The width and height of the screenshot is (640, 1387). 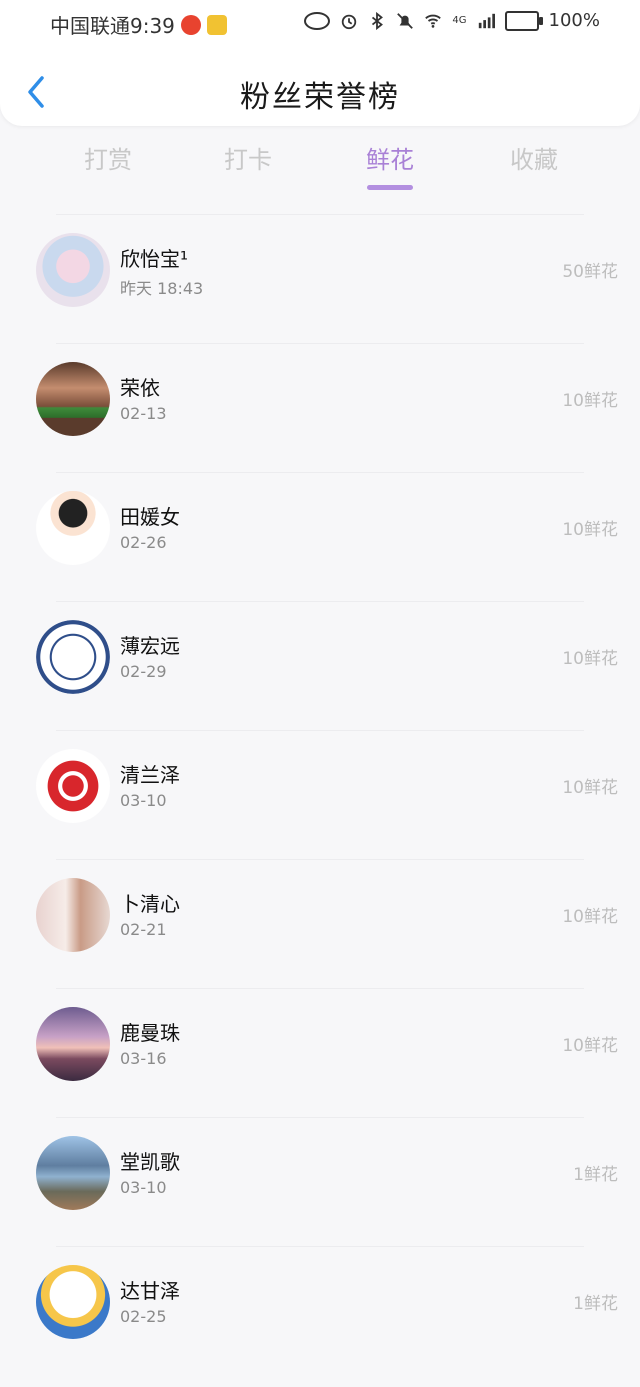 I want to click on list-item: 薄宏远 02-29 10鲜花, so click(x=327, y=665).